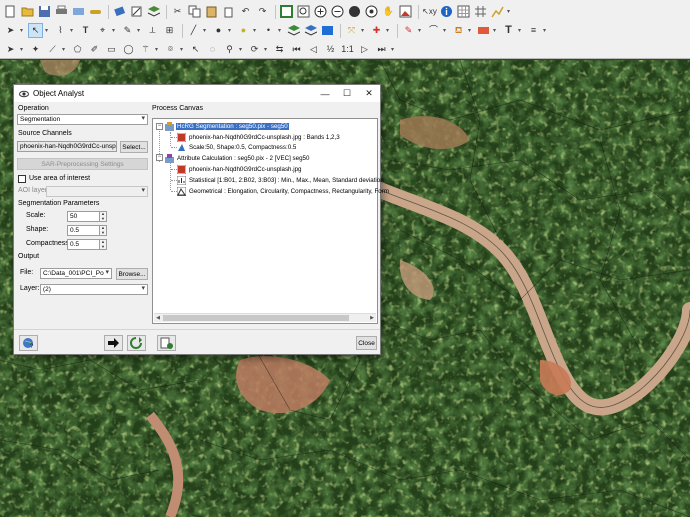  I want to click on zoom-half-button: ½, so click(330, 49).